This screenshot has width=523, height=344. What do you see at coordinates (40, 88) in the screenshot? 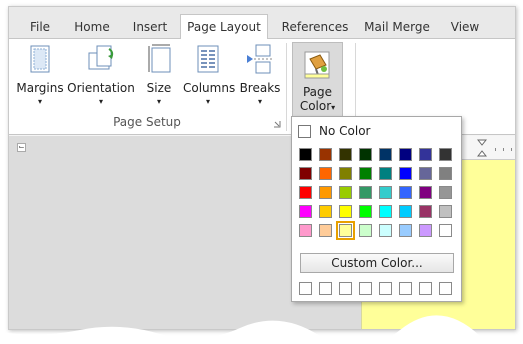
I see `margins-label: Margins` at bounding box center [40, 88].